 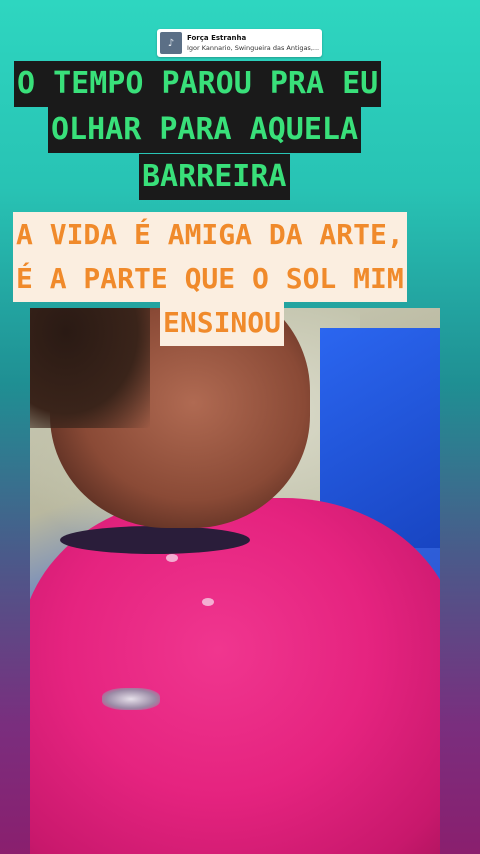 What do you see at coordinates (198, 84) in the screenshot?
I see `caption-line-1: O TEMPO PAROU PRA EU` at bounding box center [198, 84].